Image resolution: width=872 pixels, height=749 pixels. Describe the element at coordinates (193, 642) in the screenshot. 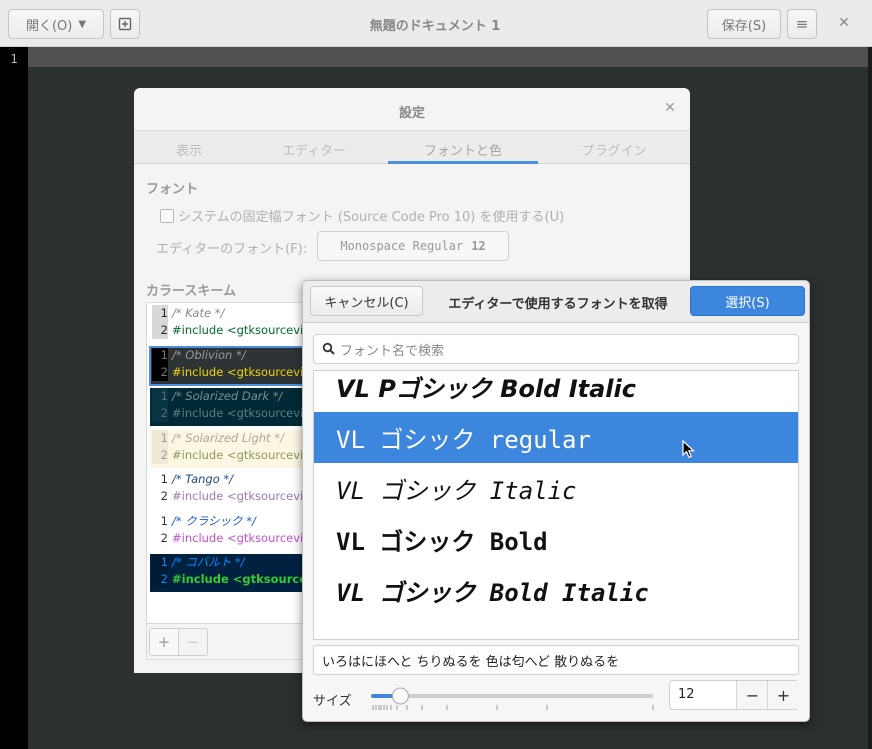

I see `remove-scheme-button: −` at that location.